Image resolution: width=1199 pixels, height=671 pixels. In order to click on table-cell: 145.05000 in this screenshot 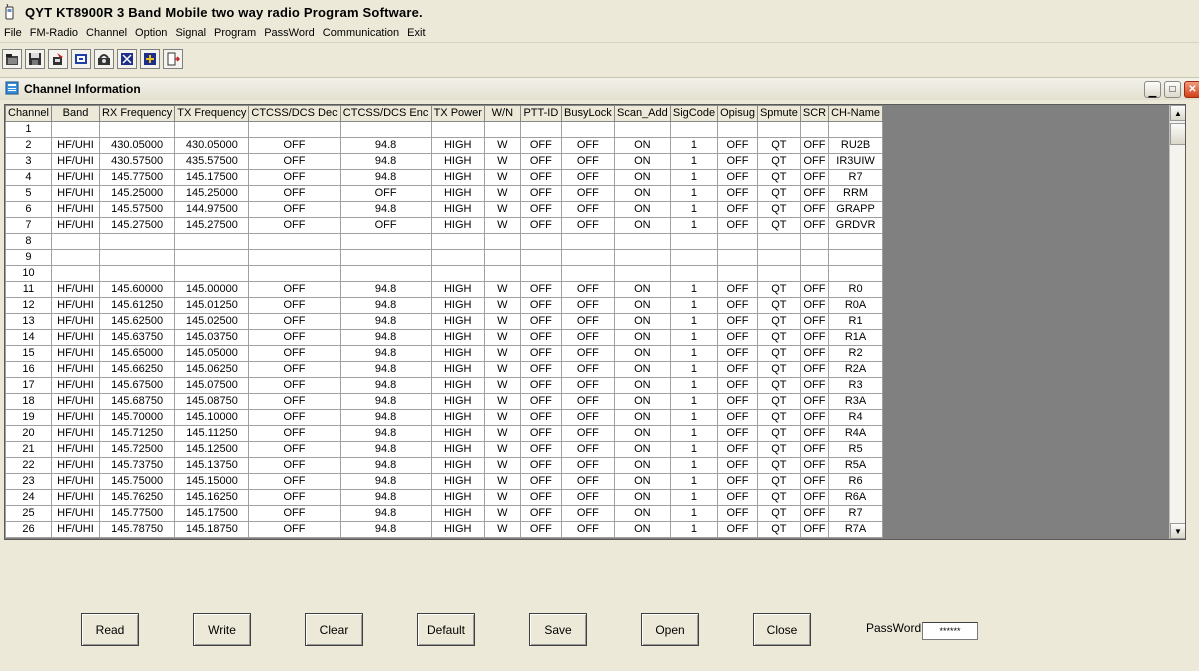, I will do `click(212, 353)`.